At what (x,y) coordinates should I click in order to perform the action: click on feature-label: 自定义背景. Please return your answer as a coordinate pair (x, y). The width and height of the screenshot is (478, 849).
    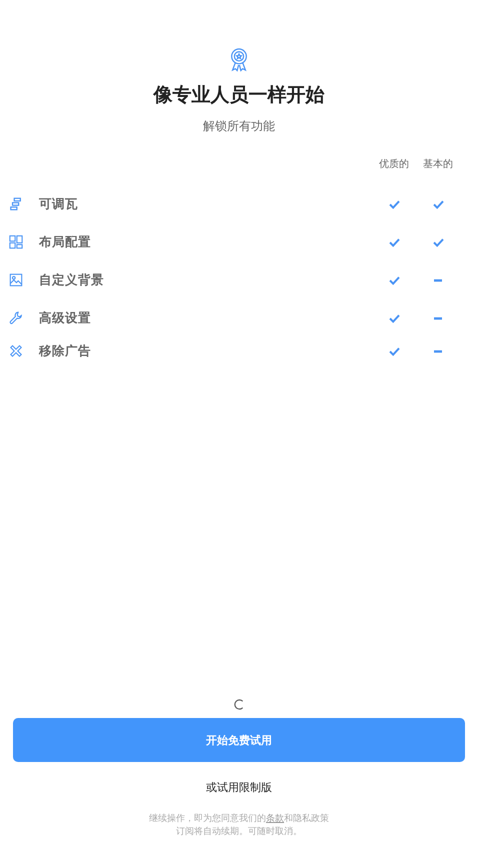
    Looking at the image, I should click on (72, 280).